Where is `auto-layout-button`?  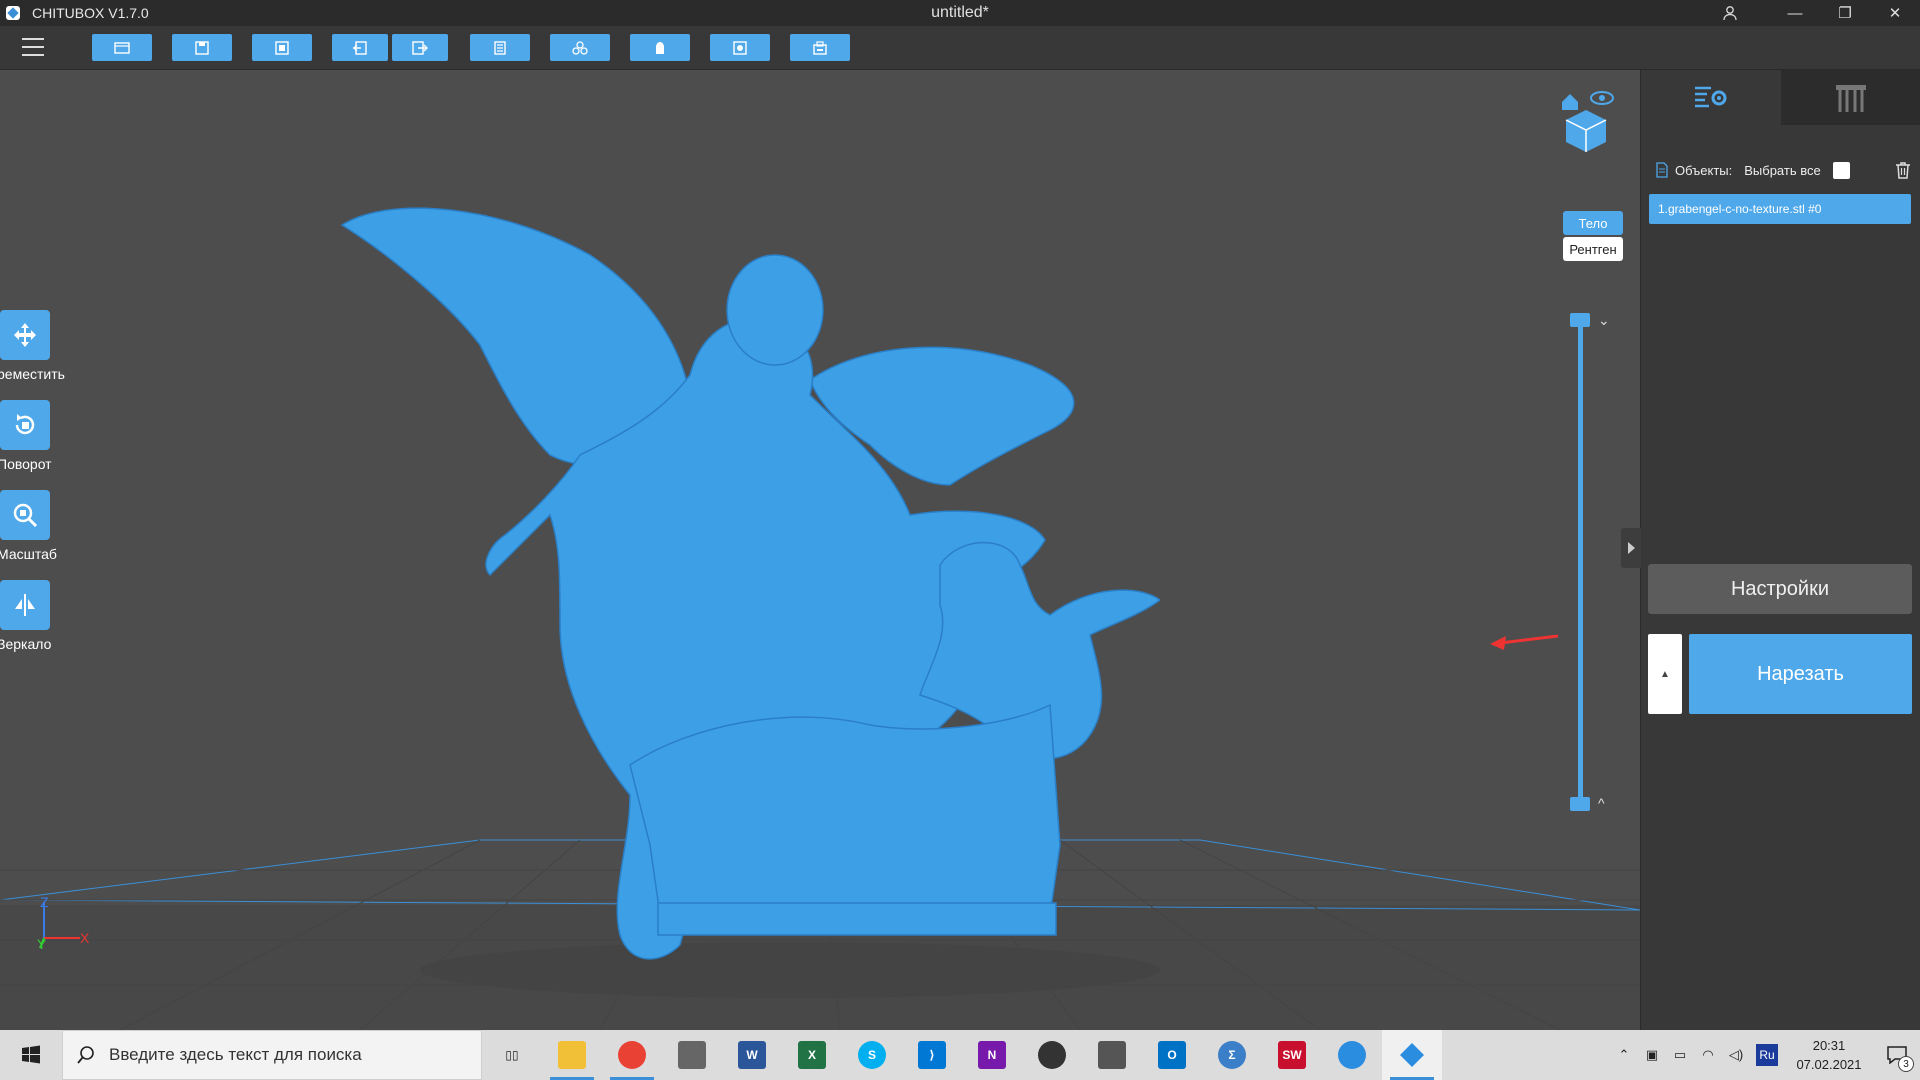
auto-layout-button is located at coordinates (282, 47).